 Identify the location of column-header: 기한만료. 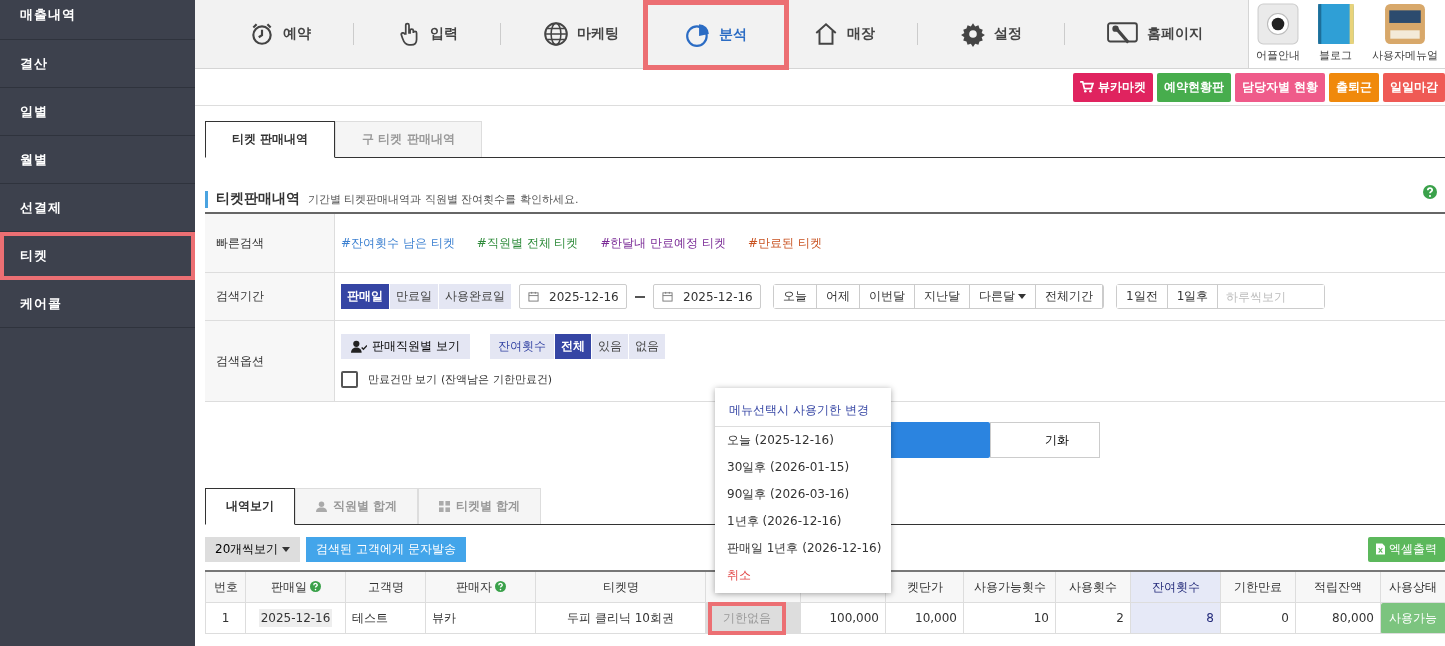
(1258, 587).